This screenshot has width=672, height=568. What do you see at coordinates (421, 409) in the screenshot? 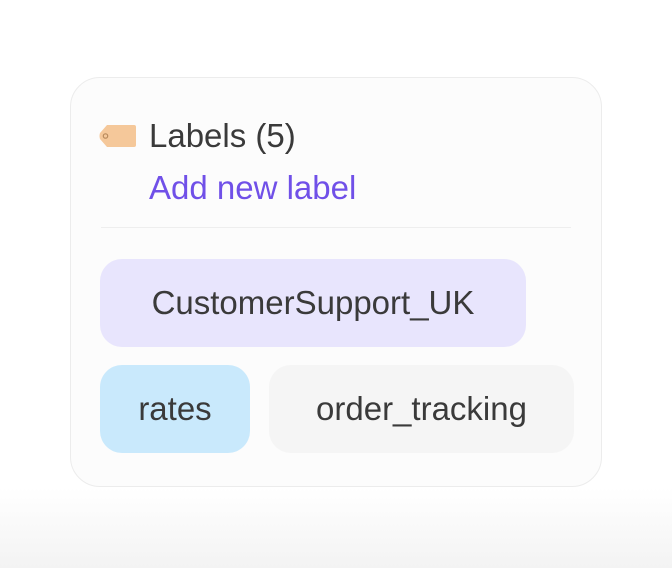
I see `label-chip-order-tracking: order_tracking` at bounding box center [421, 409].